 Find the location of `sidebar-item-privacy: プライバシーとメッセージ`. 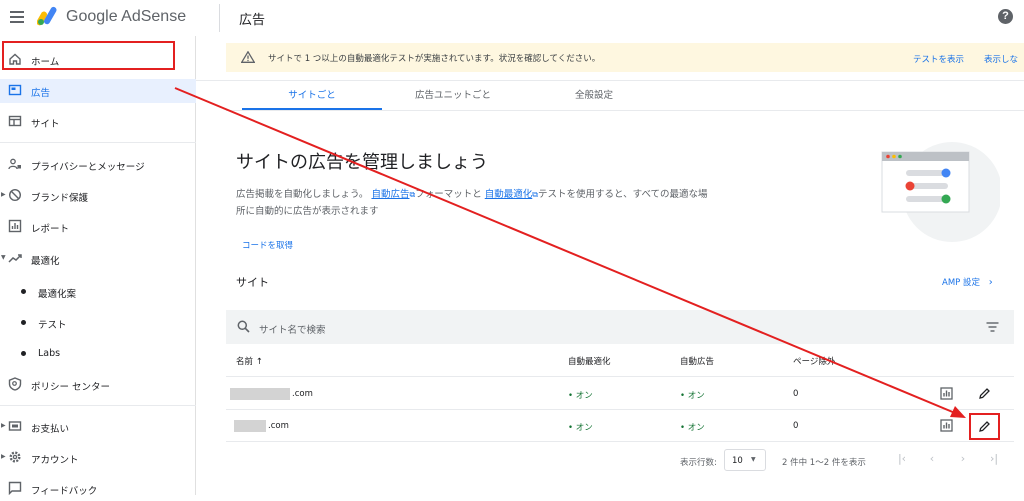

sidebar-item-privacy: プライバシーとメッセージ is located at coordinates (98, 165).